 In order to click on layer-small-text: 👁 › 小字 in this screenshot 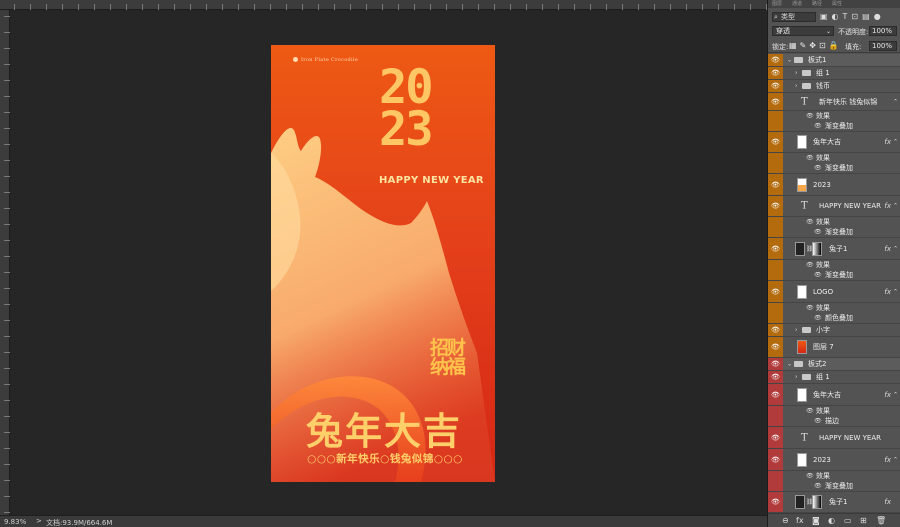, I will do `click(834, 330)`.